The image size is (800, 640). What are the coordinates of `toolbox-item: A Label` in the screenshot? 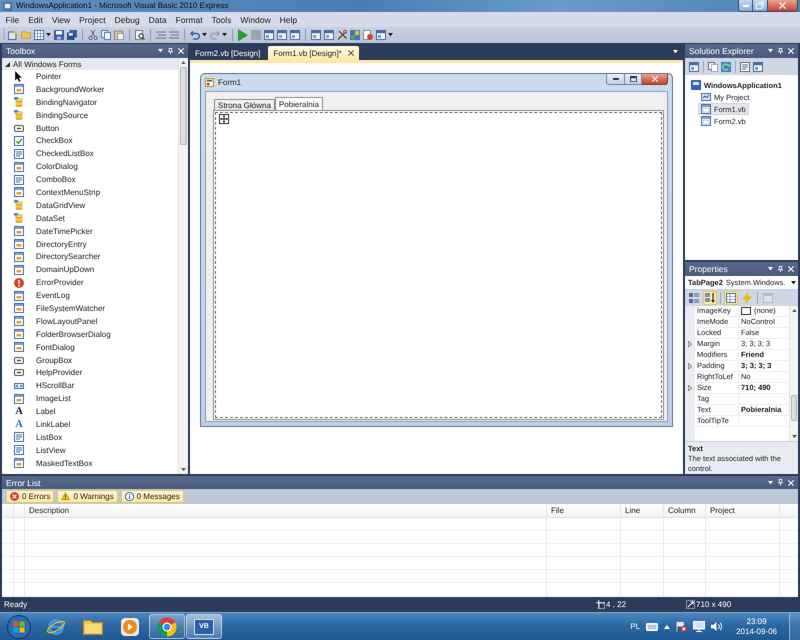 It's located at (90, 411).